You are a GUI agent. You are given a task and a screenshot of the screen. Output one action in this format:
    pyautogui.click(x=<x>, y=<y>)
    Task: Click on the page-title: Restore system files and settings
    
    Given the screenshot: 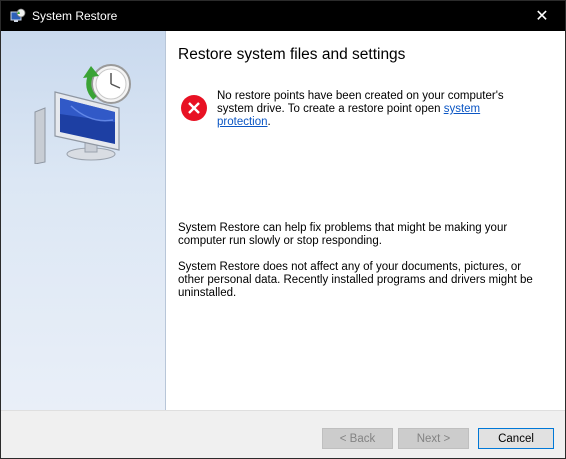 What is the action you would take?
    pyautogui.click(x=292, y=54)
    